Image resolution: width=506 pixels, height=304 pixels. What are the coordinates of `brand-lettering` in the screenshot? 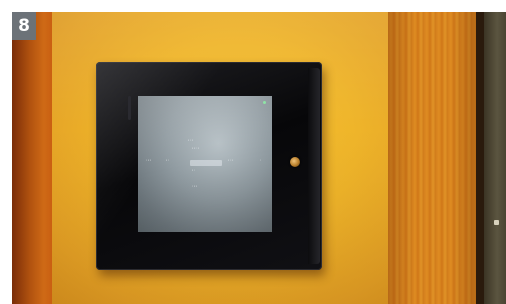 It's located at (129, 108).